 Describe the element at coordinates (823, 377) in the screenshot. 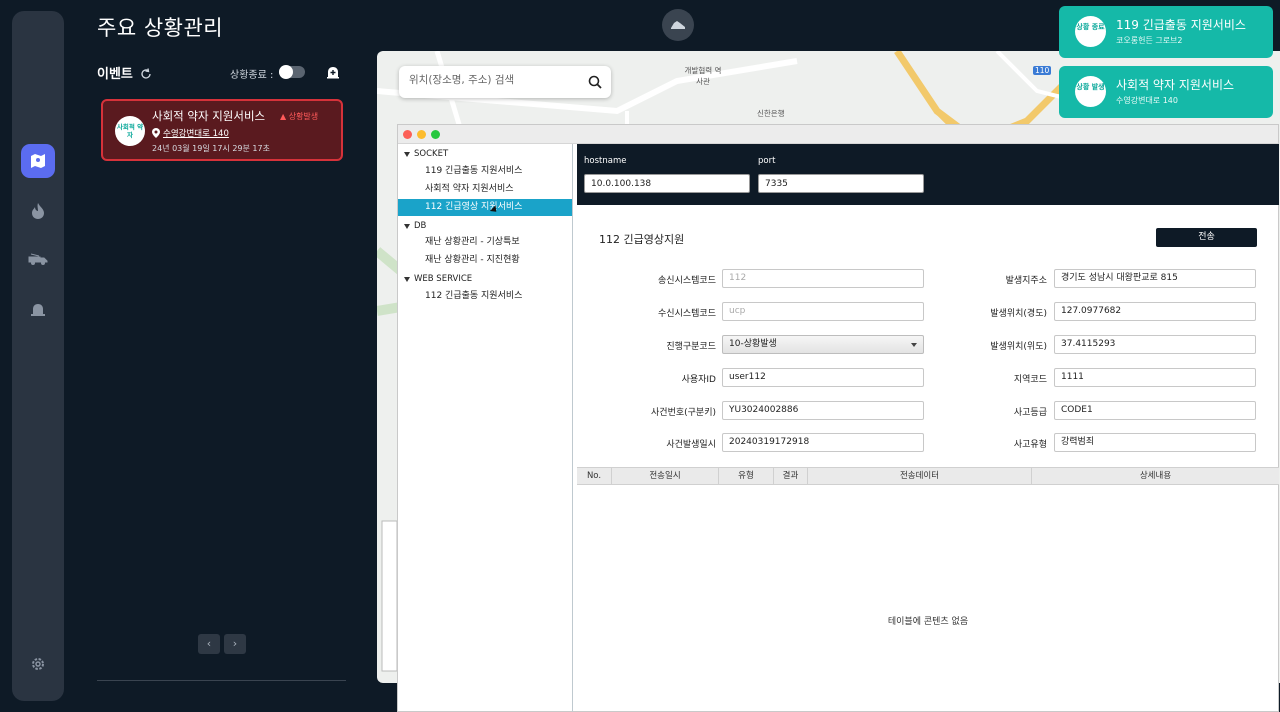

I see `user-id-input: user112` at that location.